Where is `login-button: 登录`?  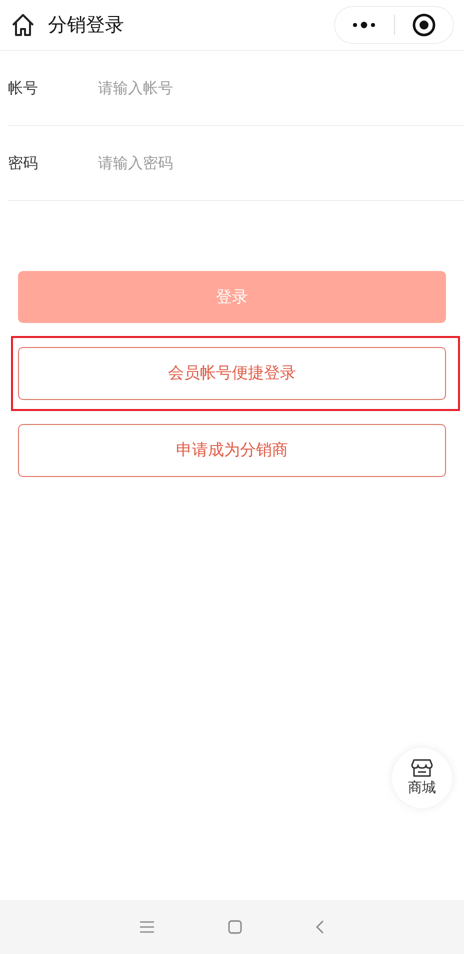 login-button: 登录 is located at coordinates (232, 297).